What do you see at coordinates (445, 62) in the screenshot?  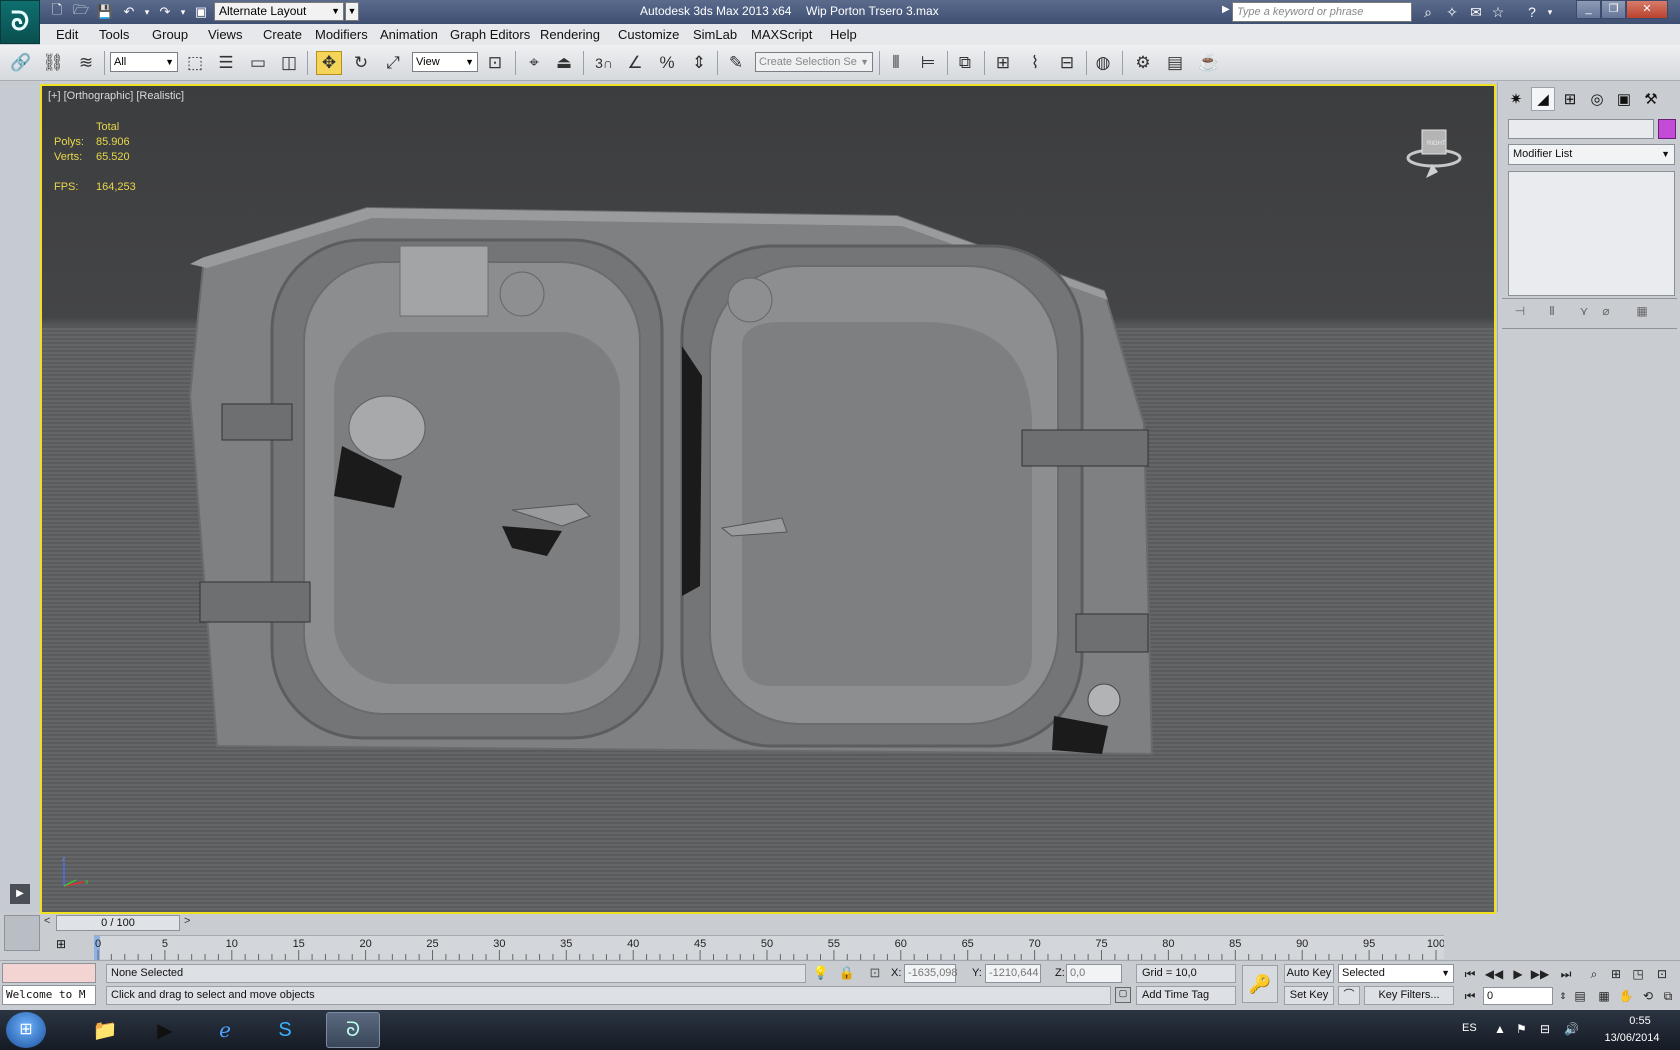 I see `reference-coordinate-select: View ▼` at bounding box center [445, 62].